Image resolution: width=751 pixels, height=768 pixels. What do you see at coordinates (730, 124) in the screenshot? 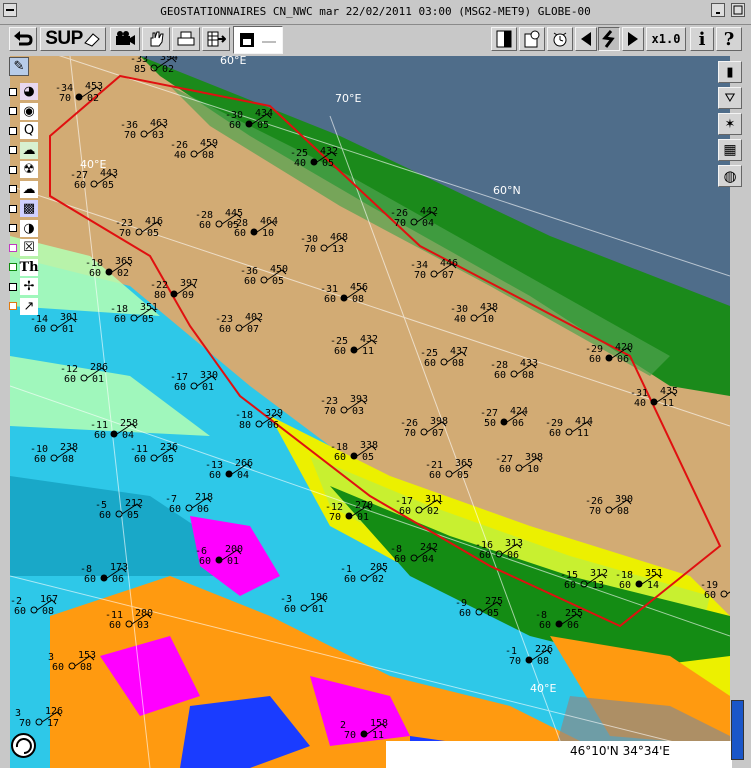
I see `run-button: ✶` at bounding box center [730, 124].